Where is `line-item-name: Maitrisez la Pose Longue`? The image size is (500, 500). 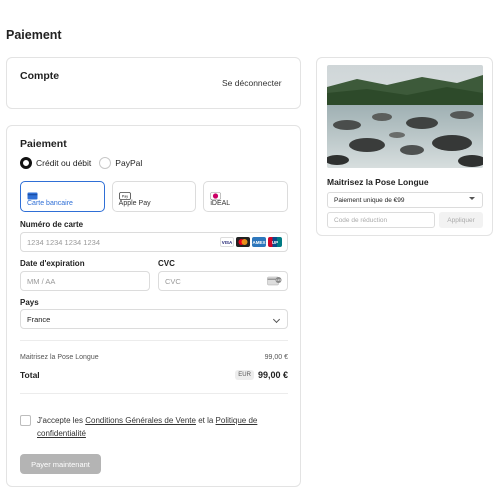 line-item-name: Maitrisez la Pose Longue is located at coordinates (59, 357).